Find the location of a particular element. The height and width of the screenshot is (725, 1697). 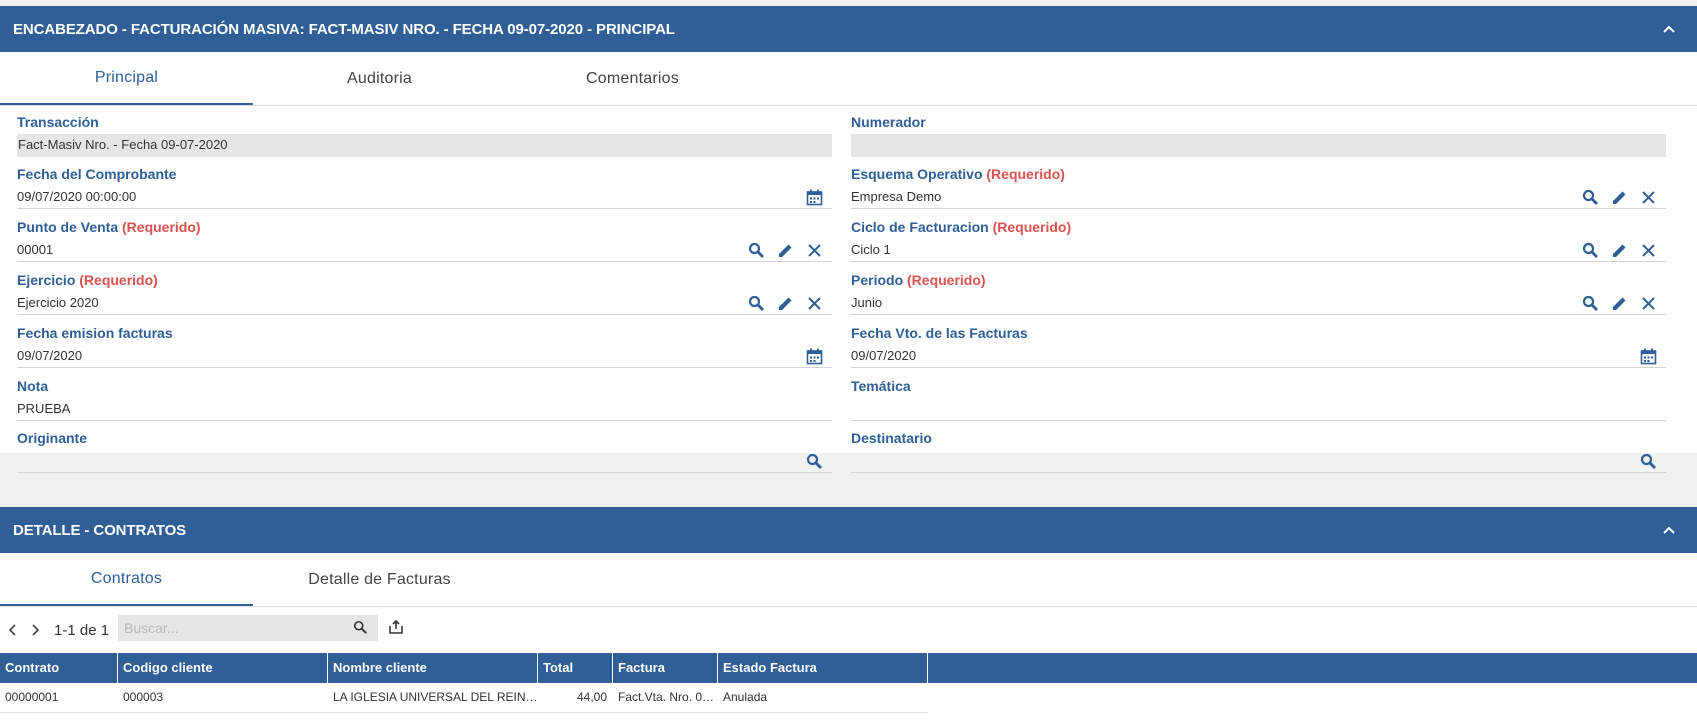

tab-label: Comentarios is located at coordinates (632, 78).